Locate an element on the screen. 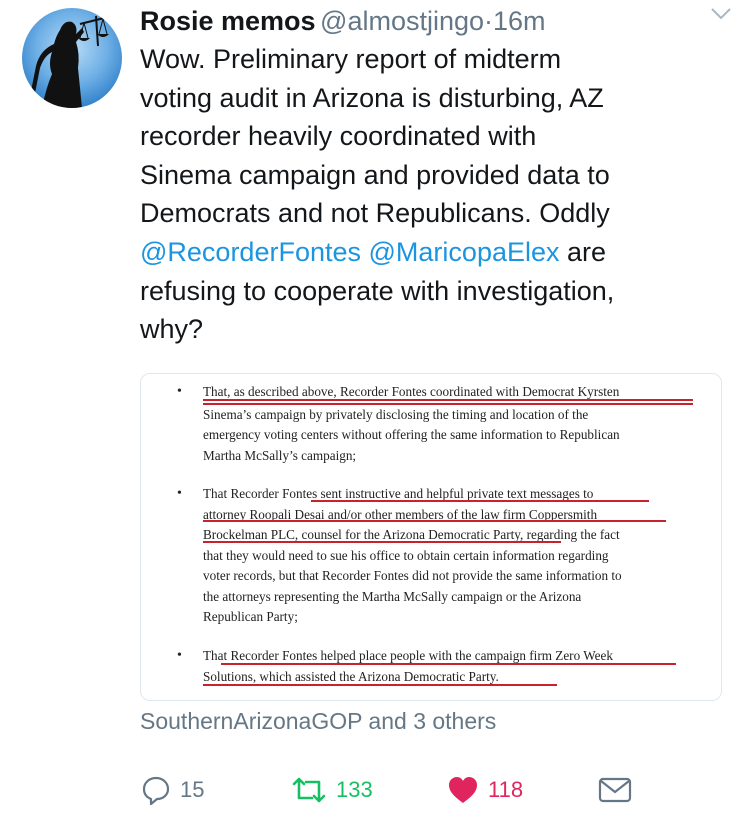 The image size is (746, 820). tweet-line-tail: are is located at coordinates (587, 251).